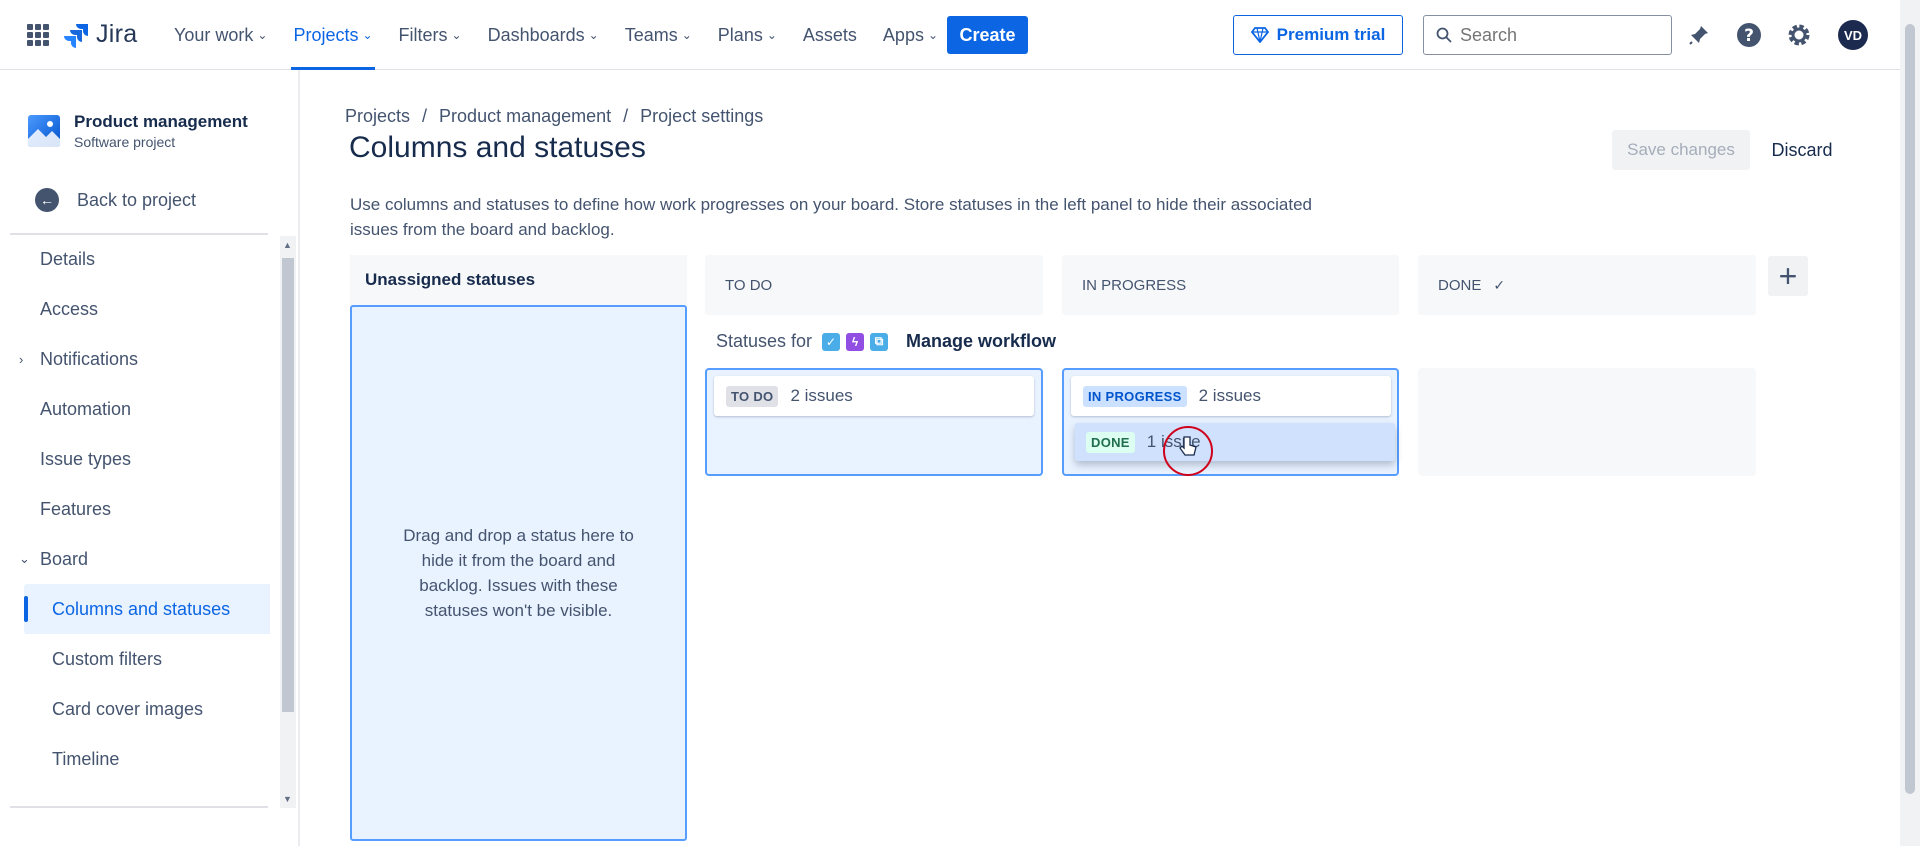  Describe the element at coordinates (135, 559) in the screenshot. I see `sidebar-item-board: ⌄ Board` at that location.